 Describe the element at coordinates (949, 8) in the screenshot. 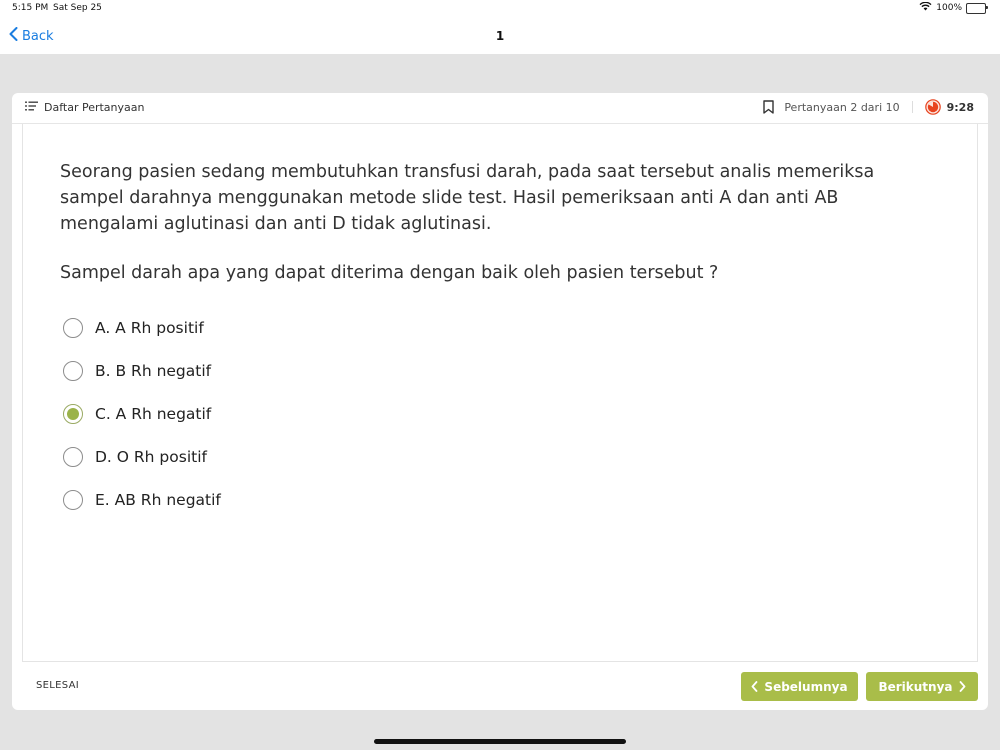

I see `battery-percent: 100%` at that location.